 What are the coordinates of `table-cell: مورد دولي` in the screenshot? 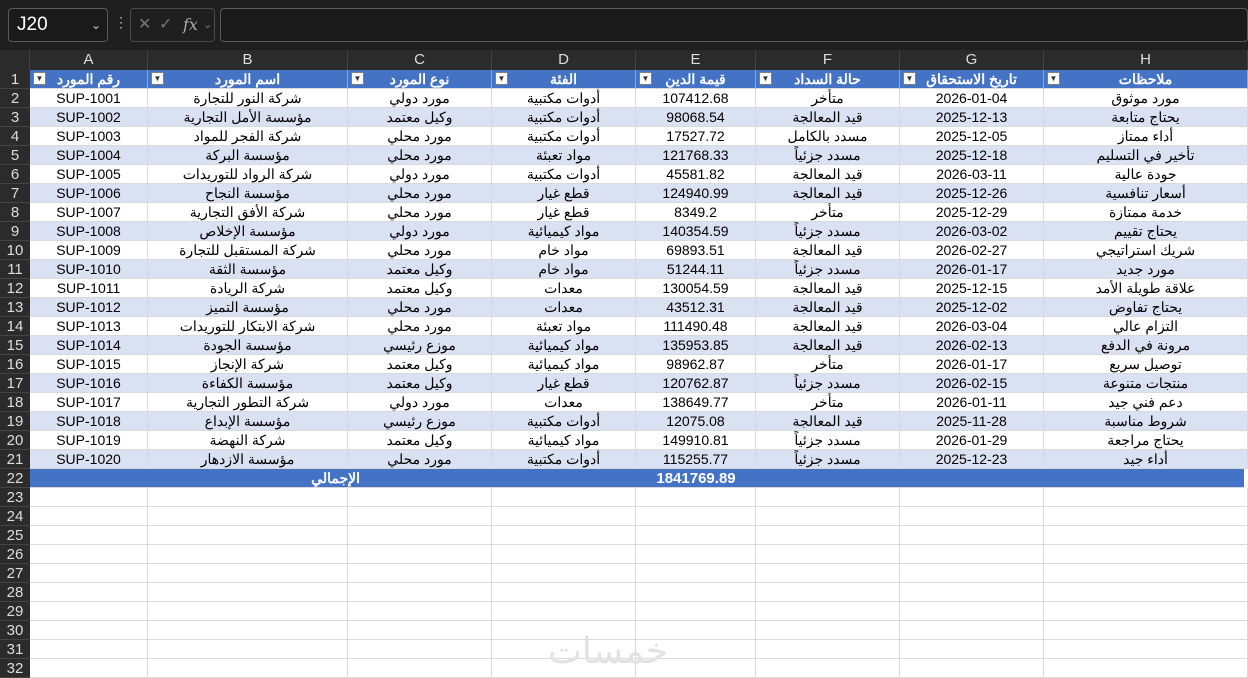 It's located at (420, 98).